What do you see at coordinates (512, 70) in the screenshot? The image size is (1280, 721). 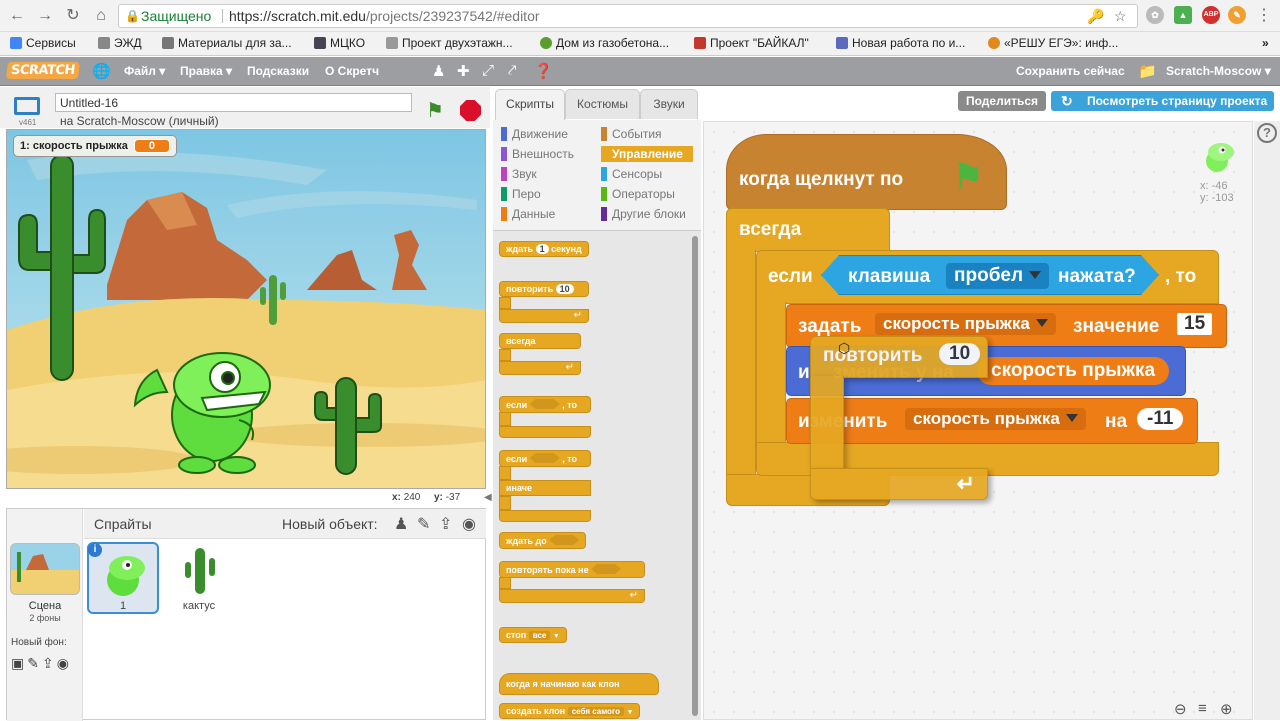 I see `shrink-icon: ⤤` at bounding box center [512, 70].